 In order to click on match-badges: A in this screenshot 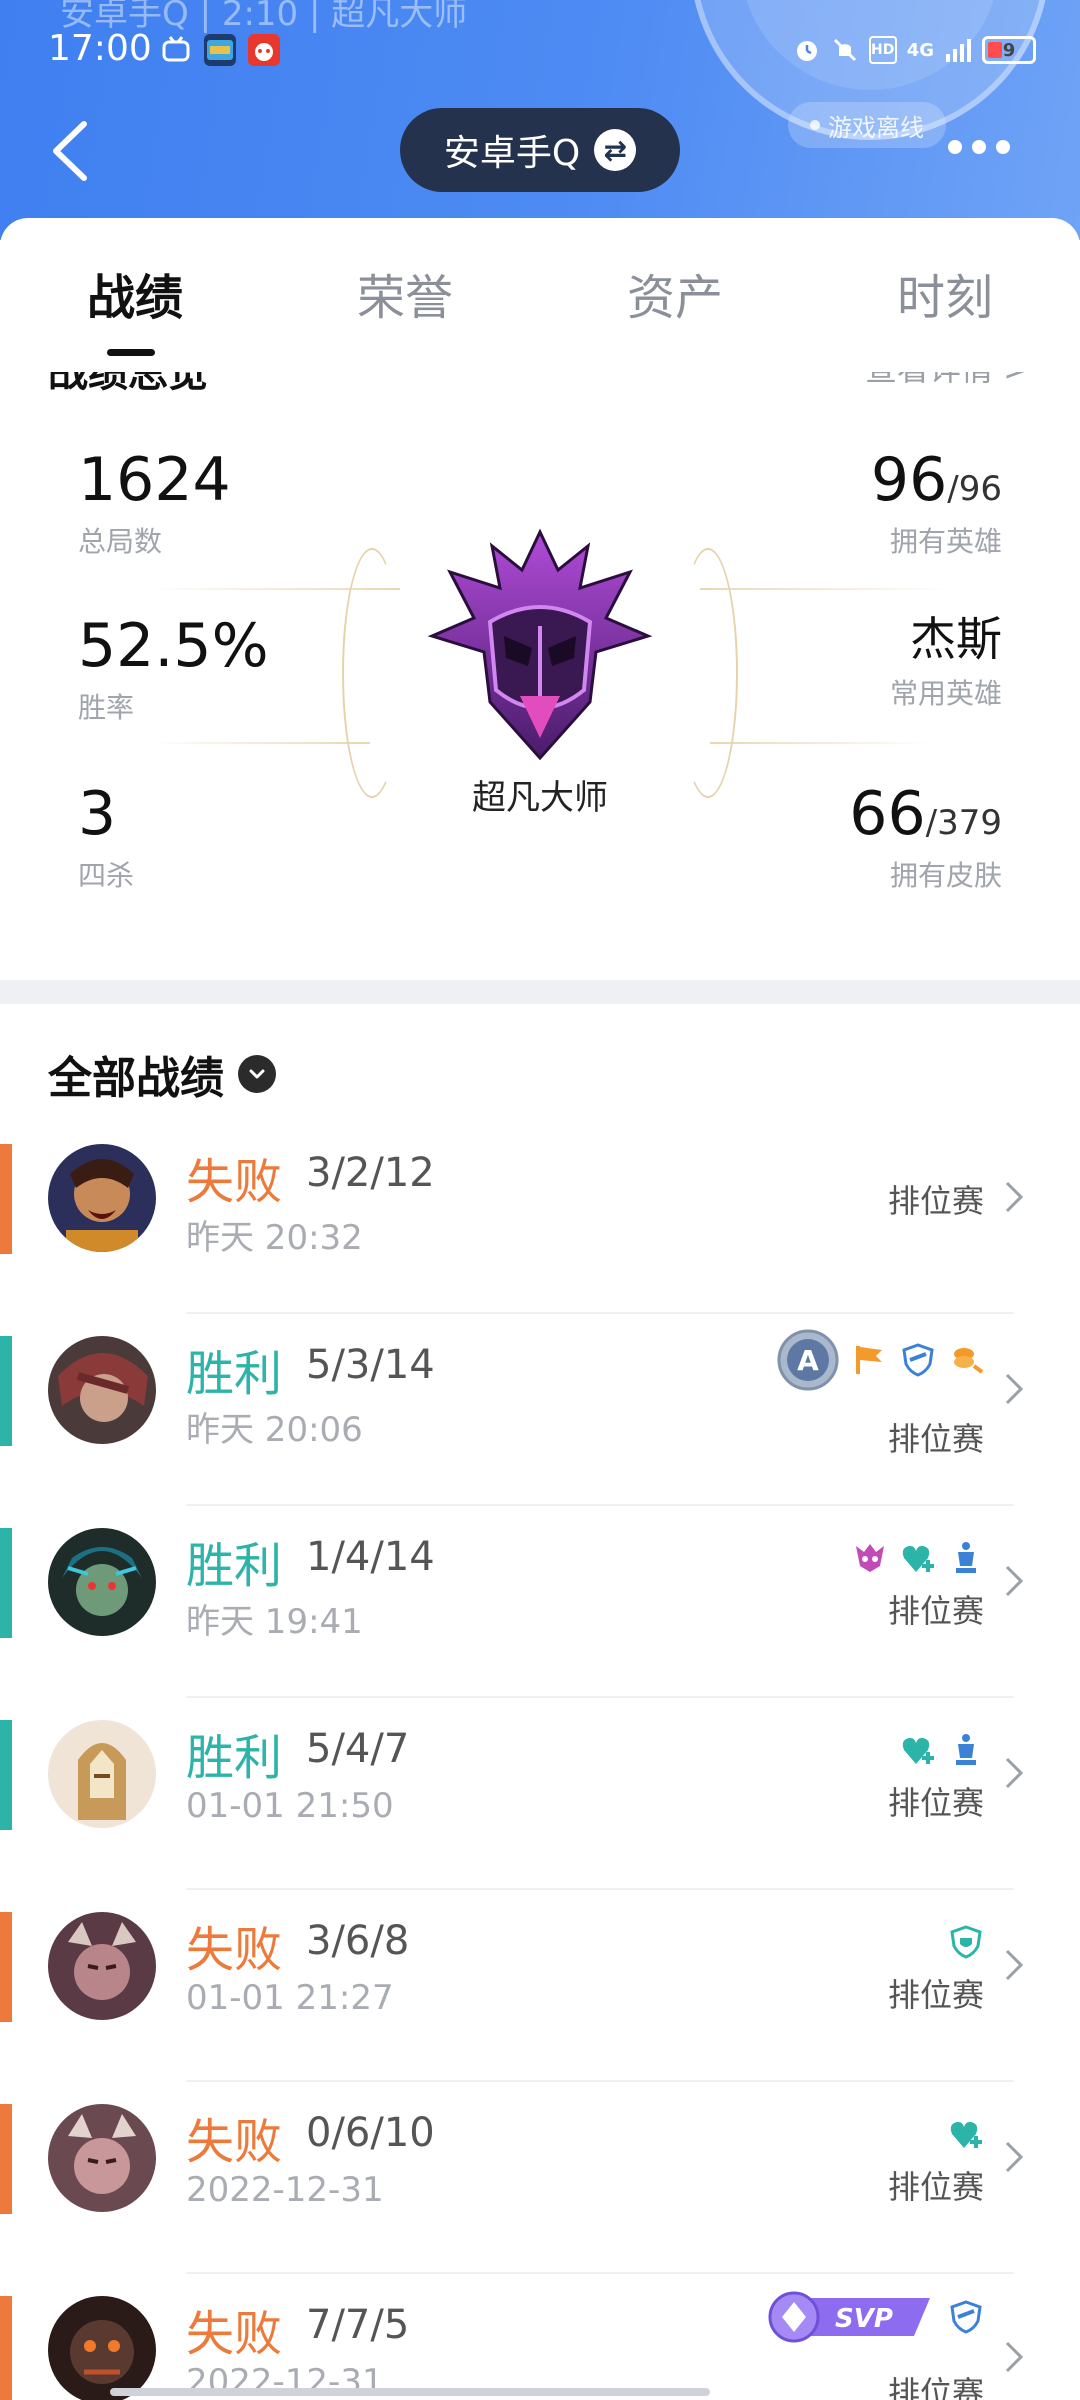, I will do `click(880, 1360)`.